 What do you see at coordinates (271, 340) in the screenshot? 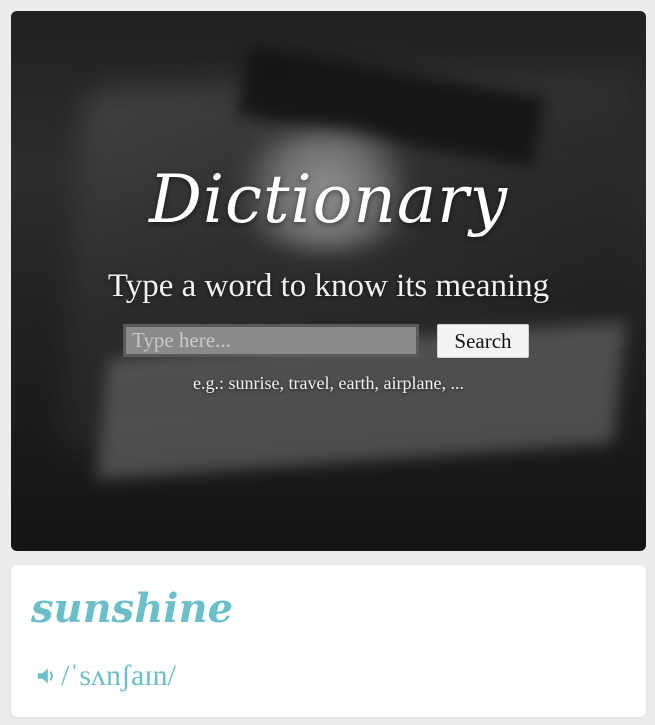
I see `search-input` at bounding box center [271, 340].